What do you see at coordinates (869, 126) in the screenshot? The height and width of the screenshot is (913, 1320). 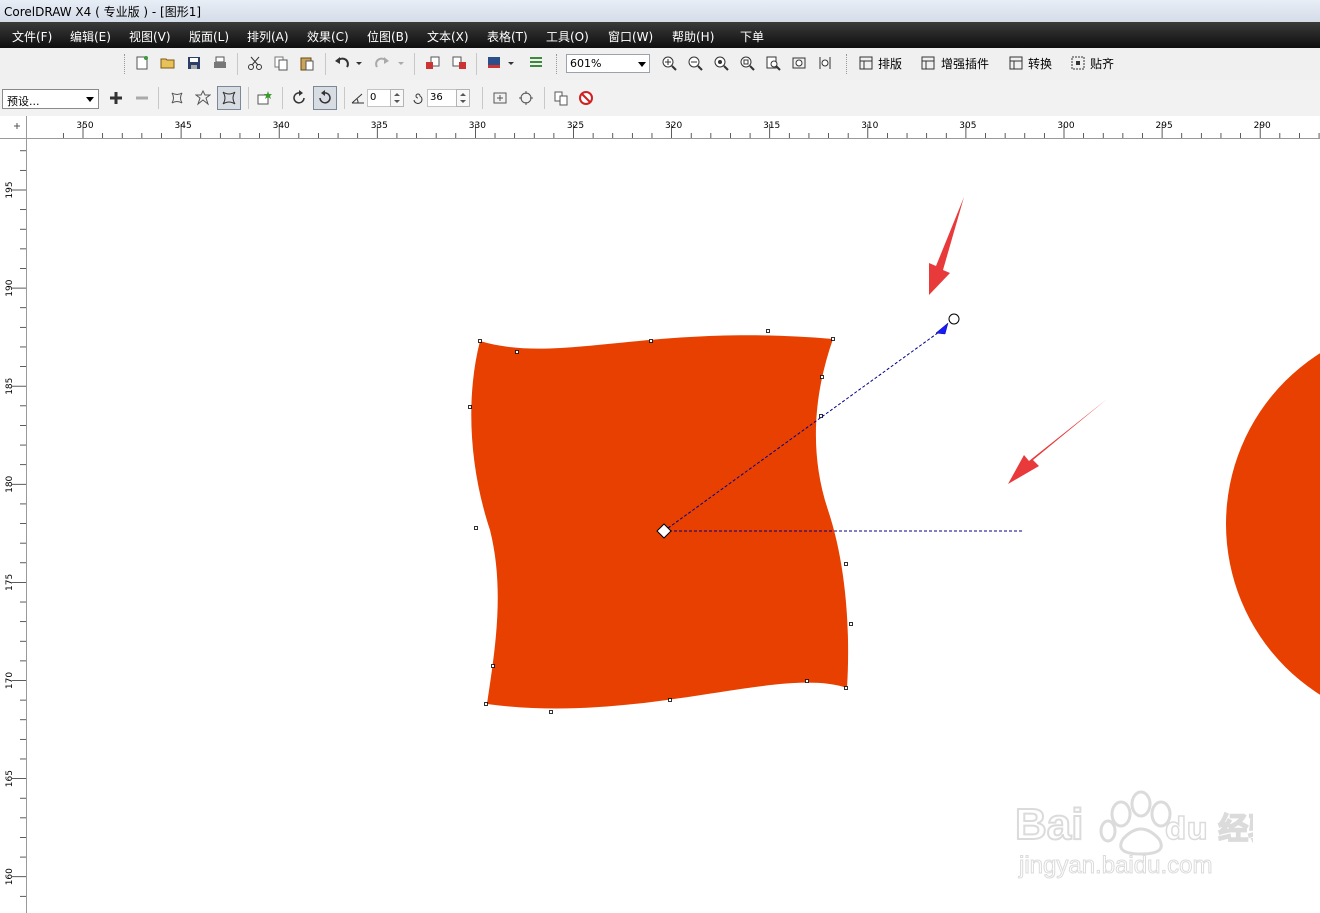 I see `ruler-label: 310` at bounding box center [869, 126].